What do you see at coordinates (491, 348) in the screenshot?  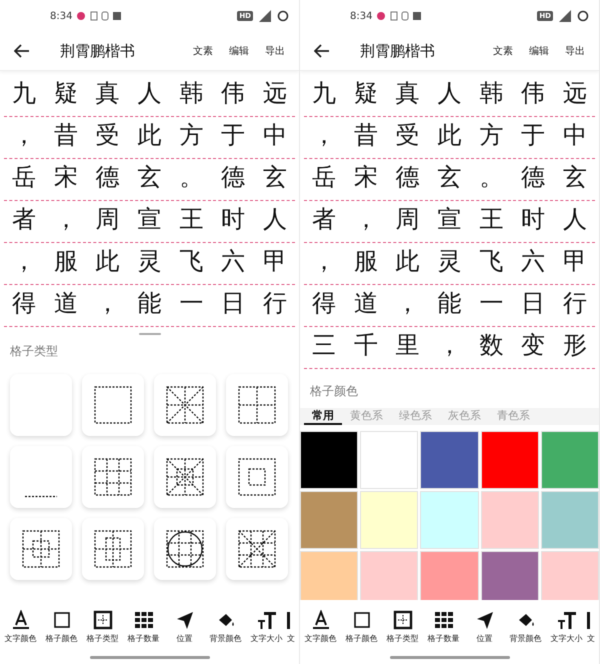 I see `character-cell: 数` at bounding box center [491, 348].